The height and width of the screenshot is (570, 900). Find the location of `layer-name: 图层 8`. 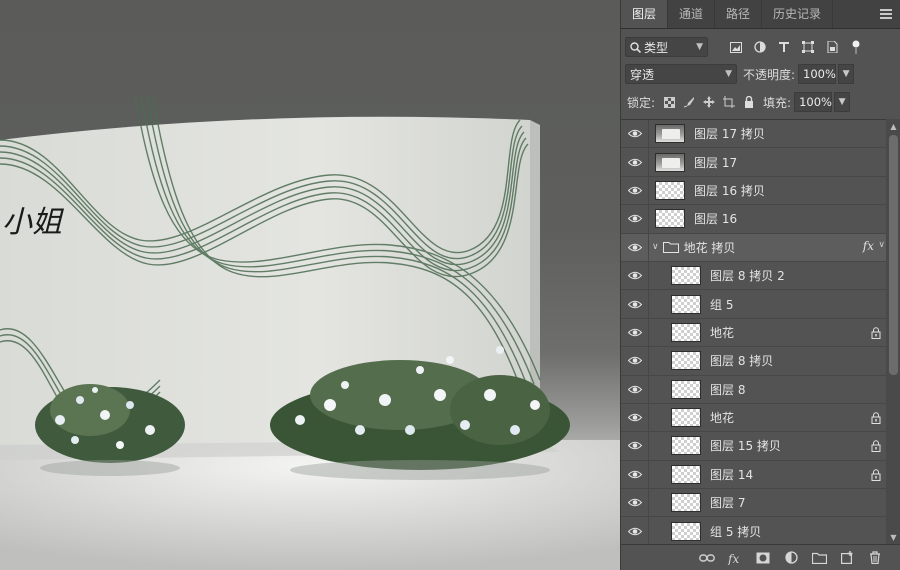

layer-name: 图层 8 is located at coordinates (728, 389).